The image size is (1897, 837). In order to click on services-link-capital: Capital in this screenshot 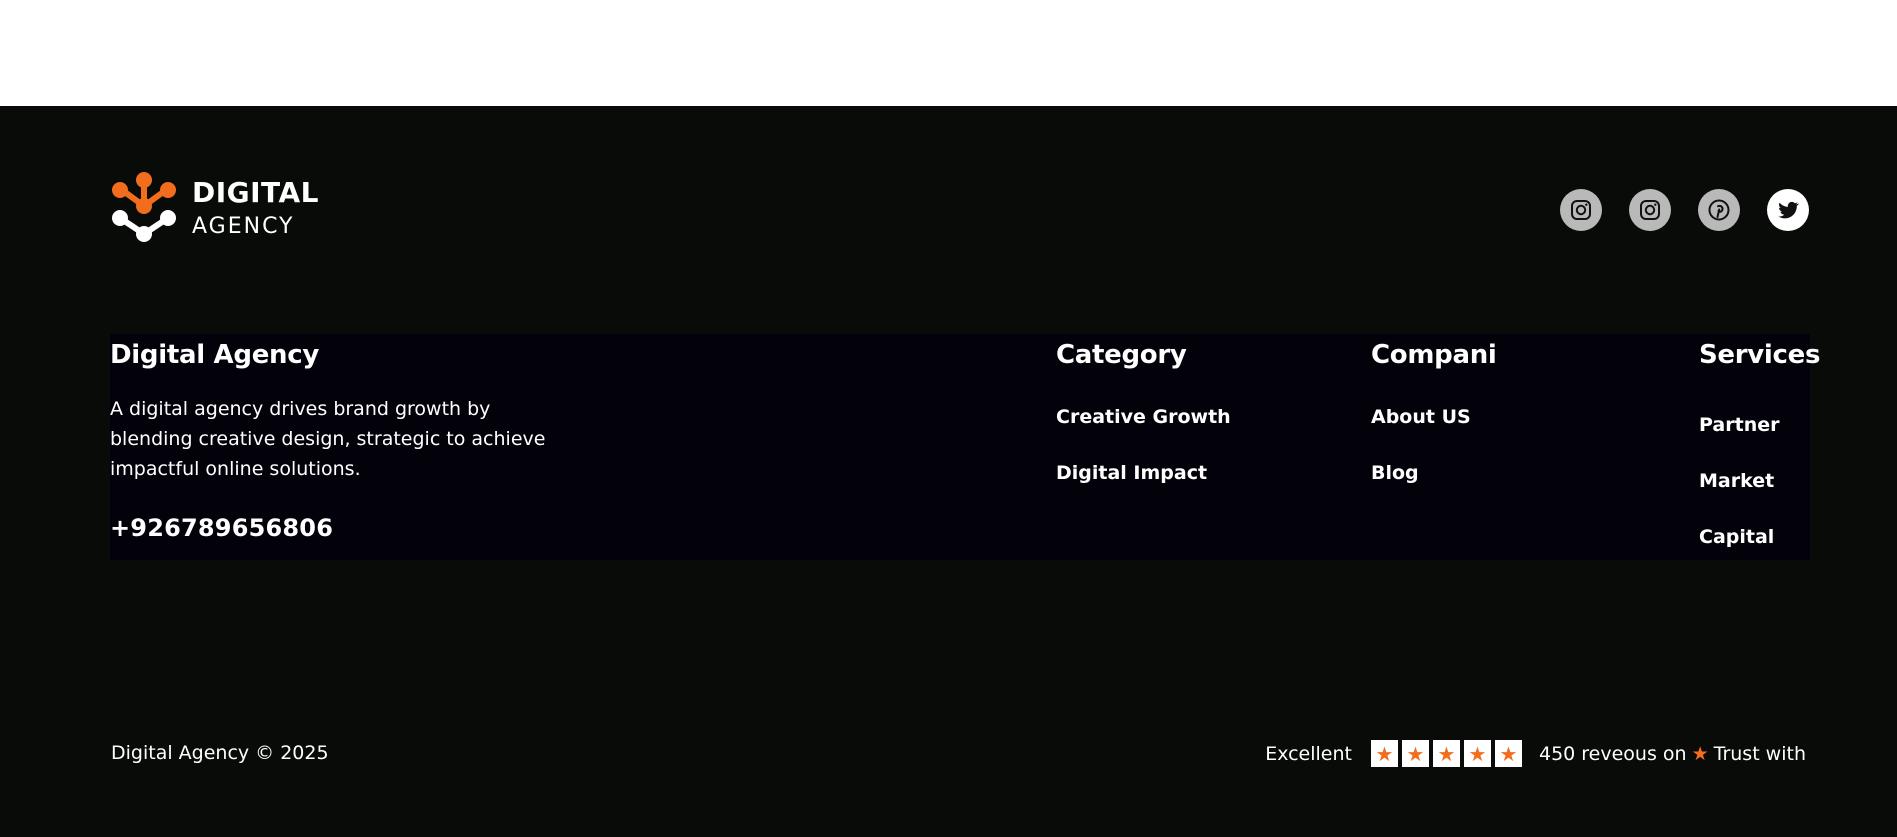, I will do `click(1759, 537)`.